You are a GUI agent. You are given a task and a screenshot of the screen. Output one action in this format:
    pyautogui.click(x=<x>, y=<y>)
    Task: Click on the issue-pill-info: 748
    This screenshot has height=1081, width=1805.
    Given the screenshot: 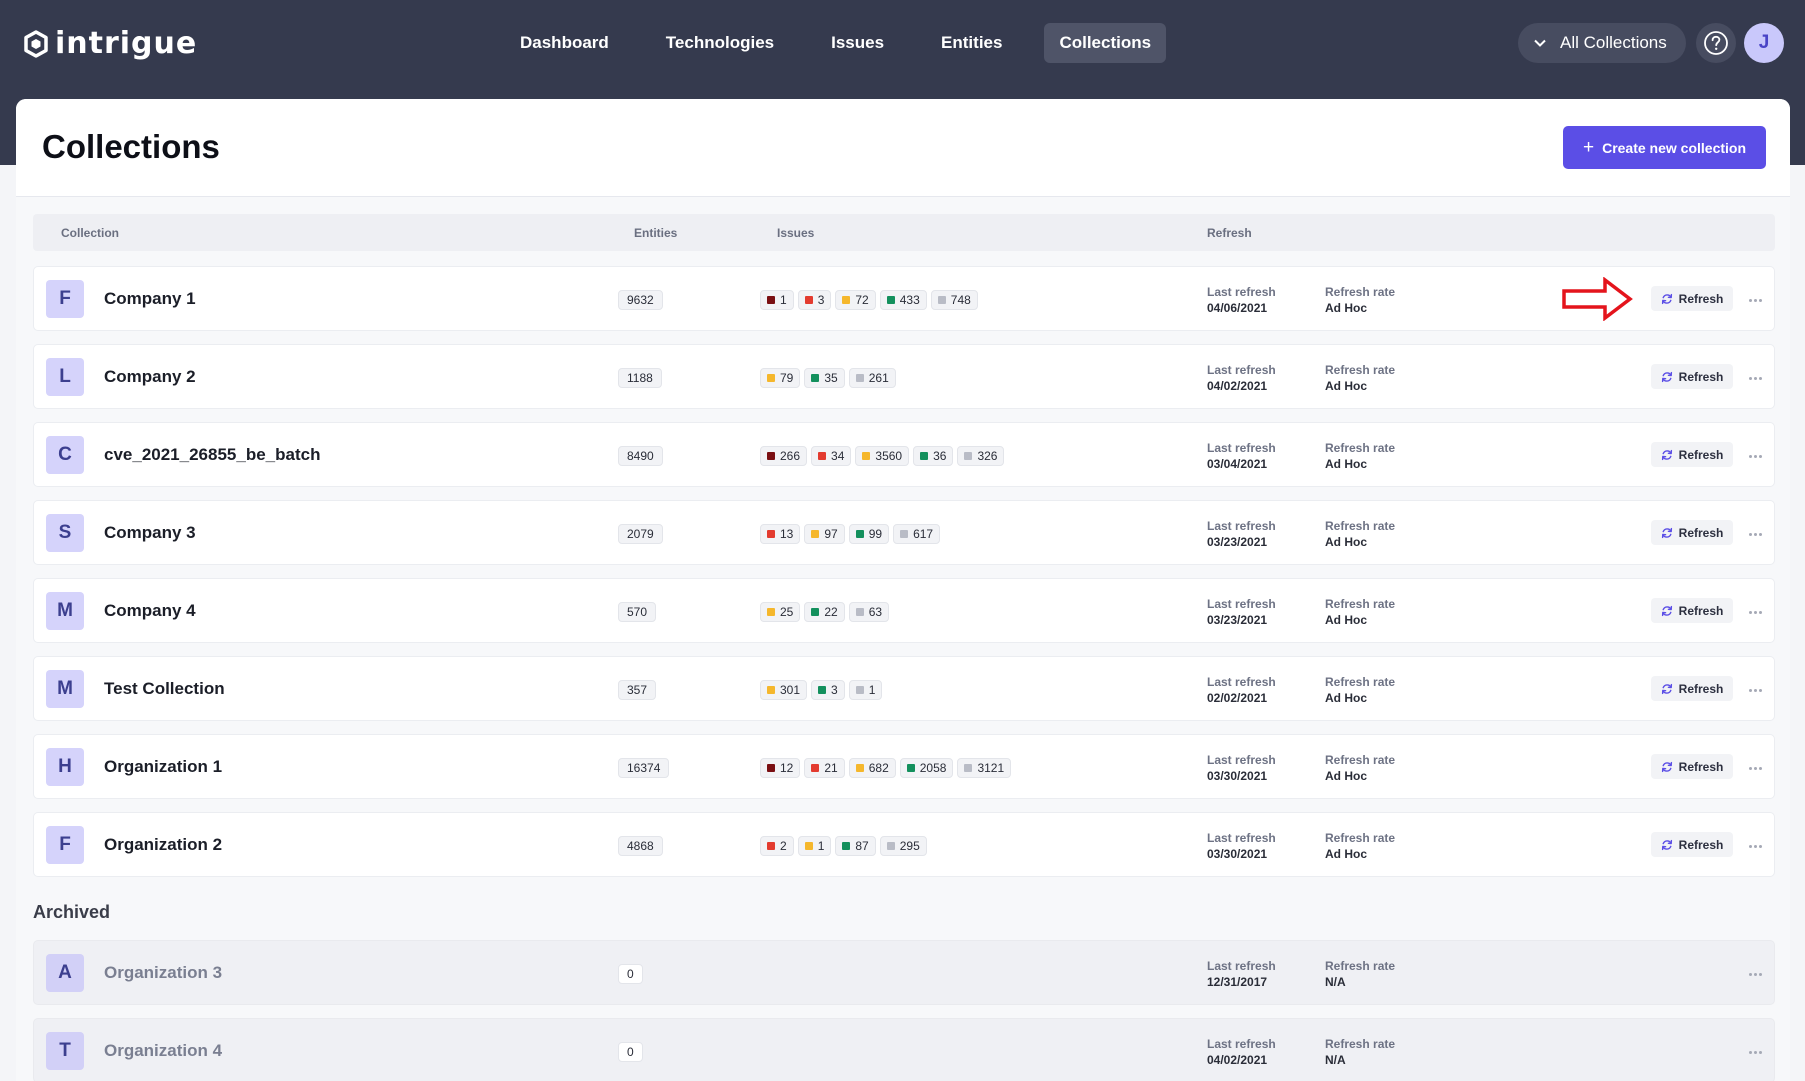 What is the action you would take?
    pyautogui.click(x=954, y=300)
    